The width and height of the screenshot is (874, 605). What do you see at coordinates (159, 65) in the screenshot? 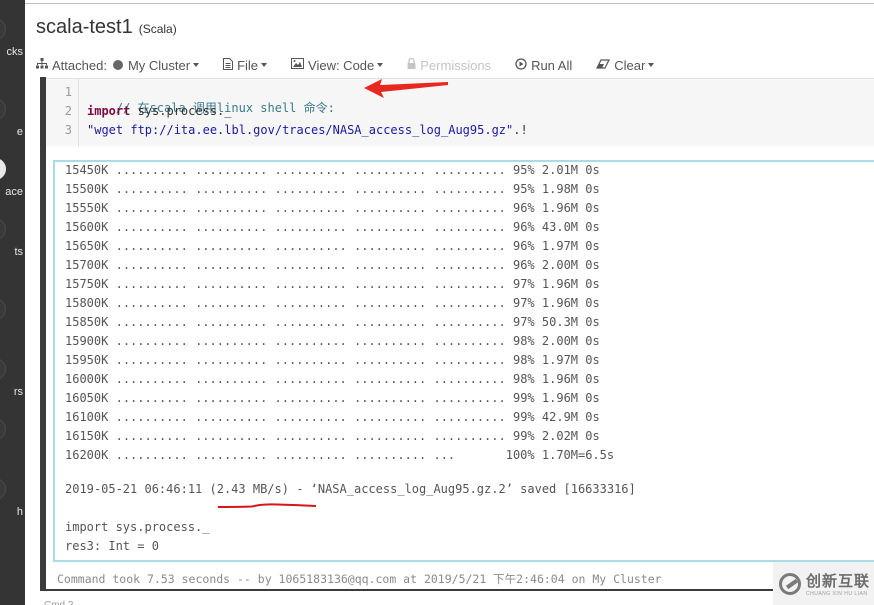
I see `cluster-name: My Cluster` at bounding box center [159, 65].